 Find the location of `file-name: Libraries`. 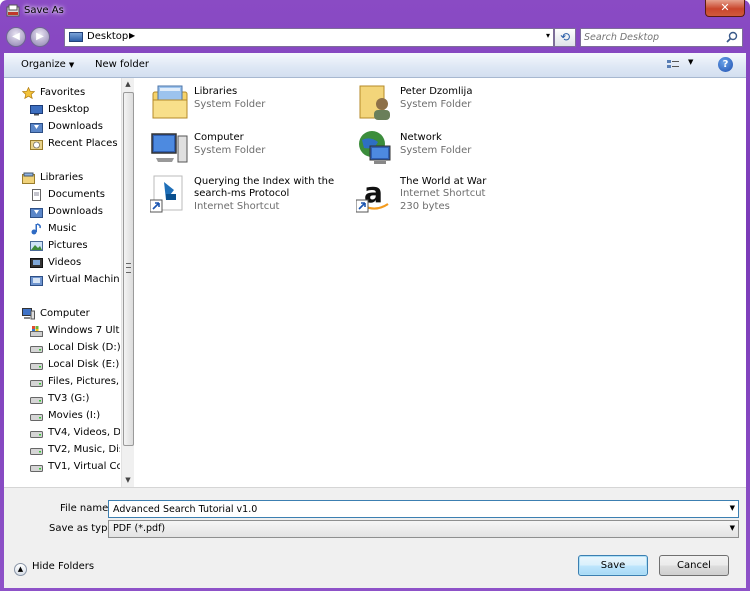

file-name: Libraries is located at coordinates (216, 91).